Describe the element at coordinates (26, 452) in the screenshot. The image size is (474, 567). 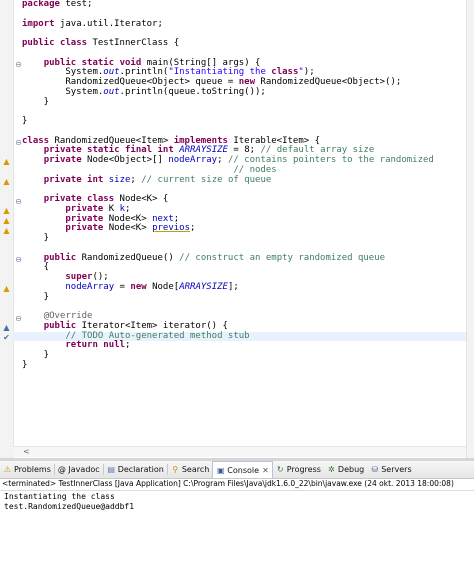
I see `scroll-left-icon: <` at that location.